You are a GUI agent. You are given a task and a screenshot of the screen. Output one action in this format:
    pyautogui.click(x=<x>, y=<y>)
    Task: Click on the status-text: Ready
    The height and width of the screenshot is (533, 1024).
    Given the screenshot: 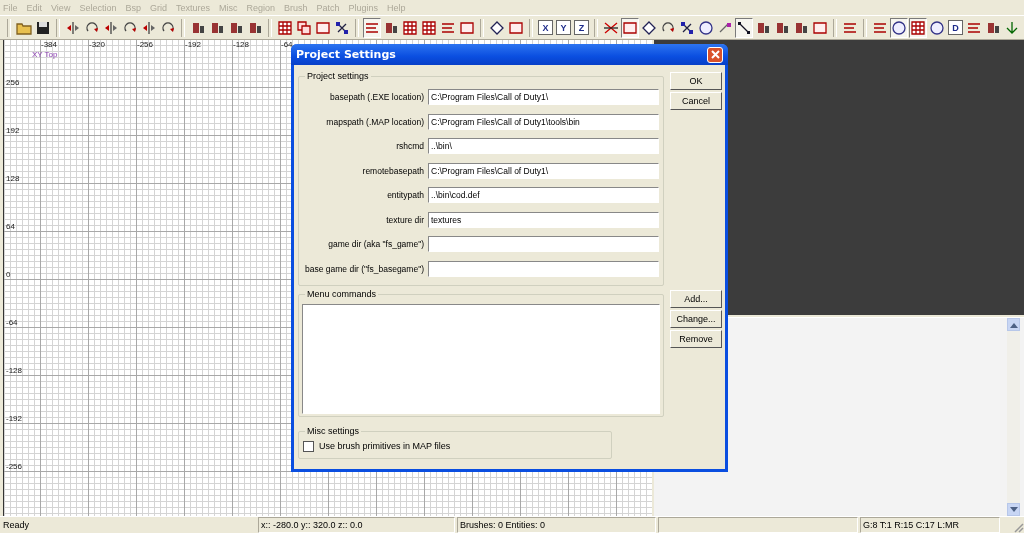 What is the action you would take?
    pyautogui.click(x=16, y=525)
    